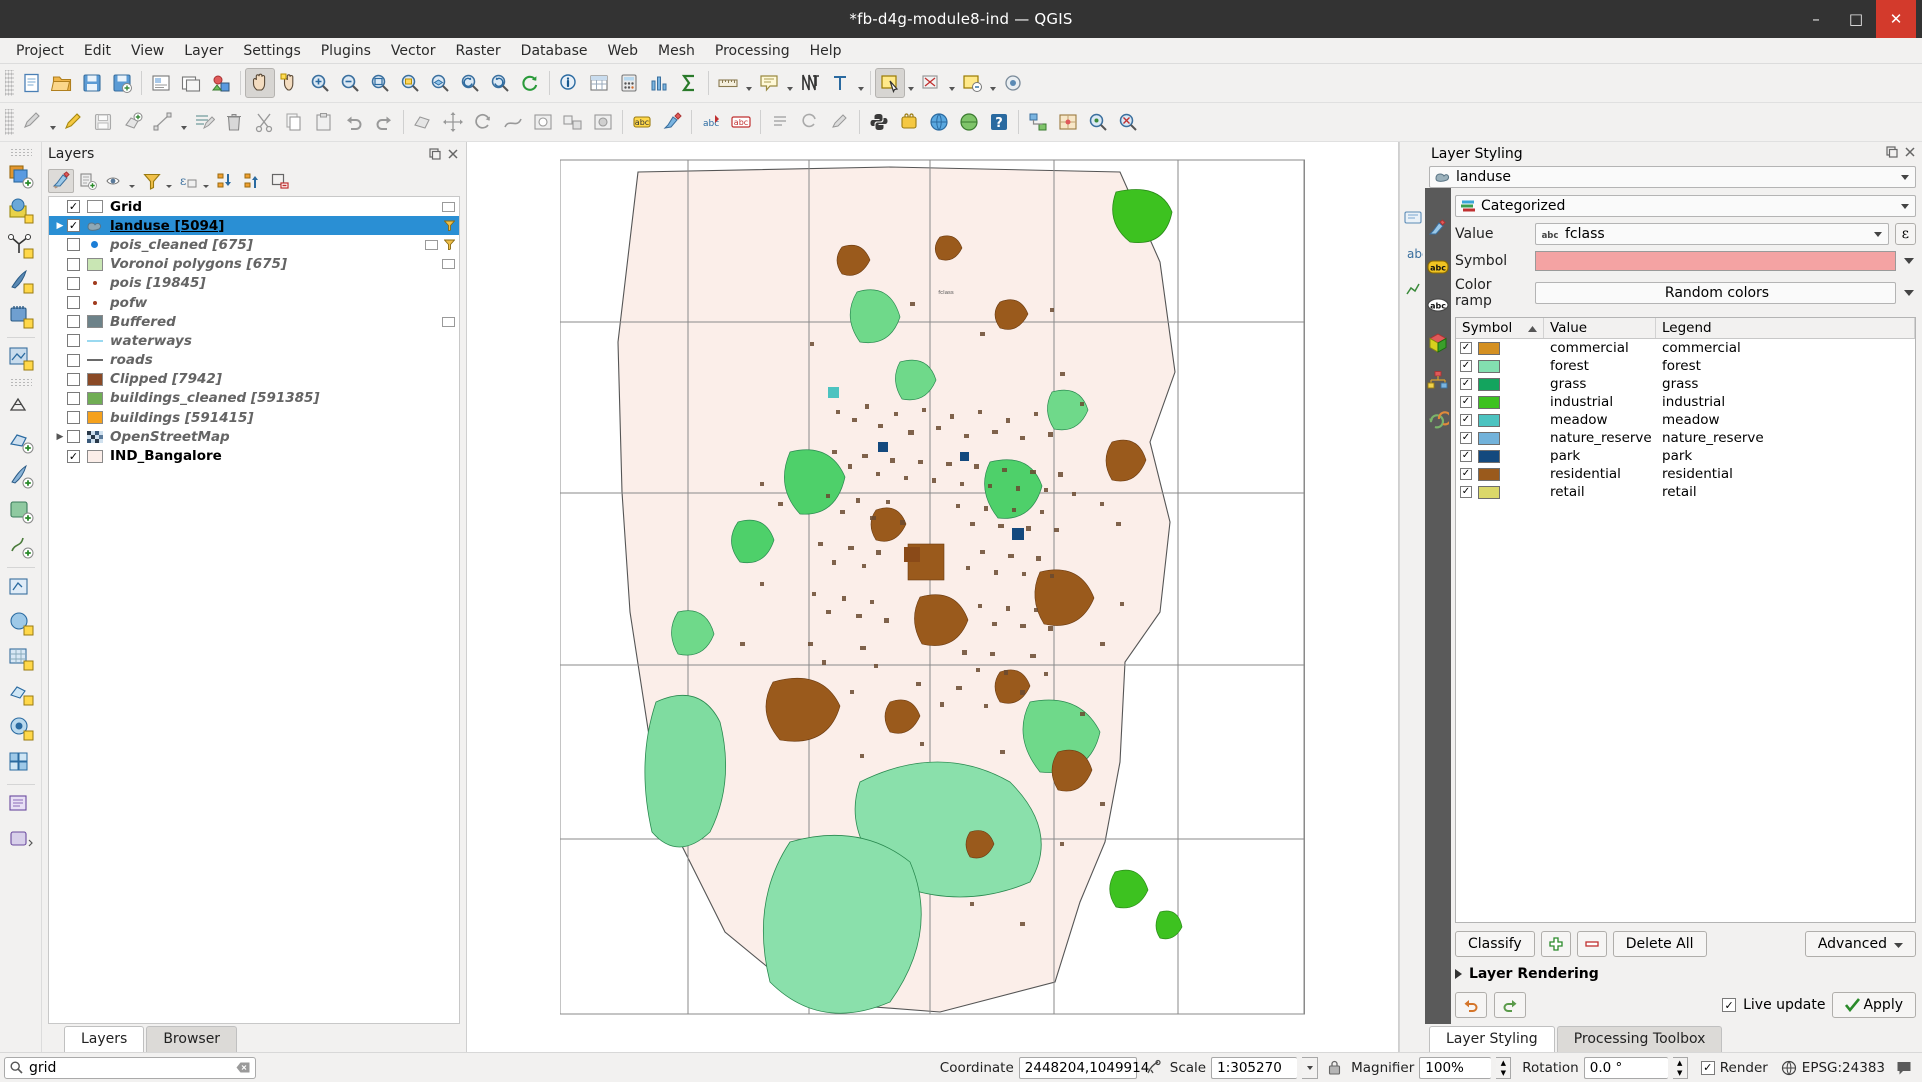 This screenshot has width=1922, height=1082. I want to click on current-edits-icon, so click(32, 122).